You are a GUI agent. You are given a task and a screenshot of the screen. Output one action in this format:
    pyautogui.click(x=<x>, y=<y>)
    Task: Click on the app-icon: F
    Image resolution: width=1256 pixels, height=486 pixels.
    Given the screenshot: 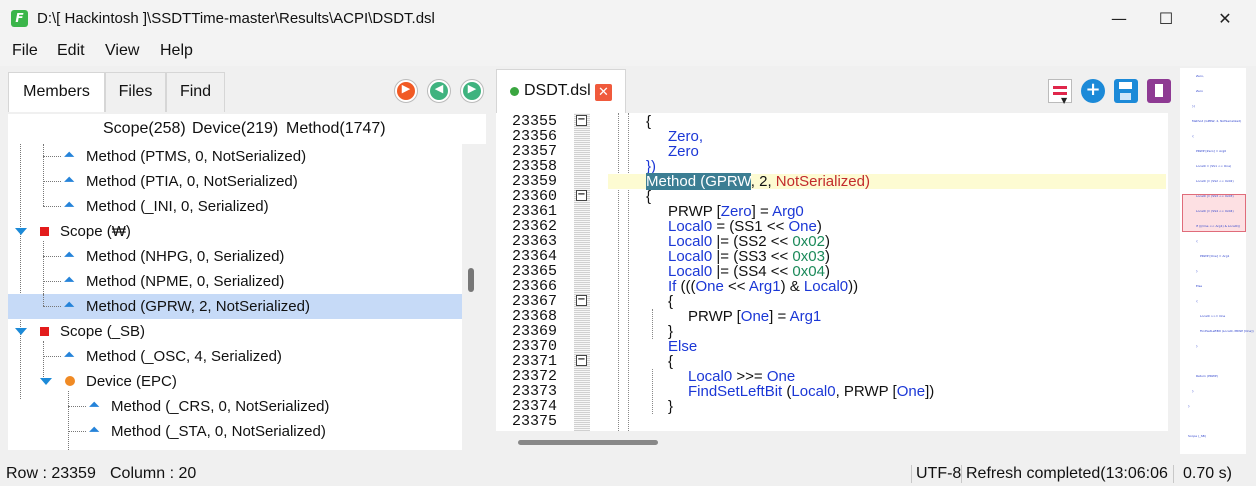 What is the action you would take?
    pyautogui.click(x=19, y=18)
    